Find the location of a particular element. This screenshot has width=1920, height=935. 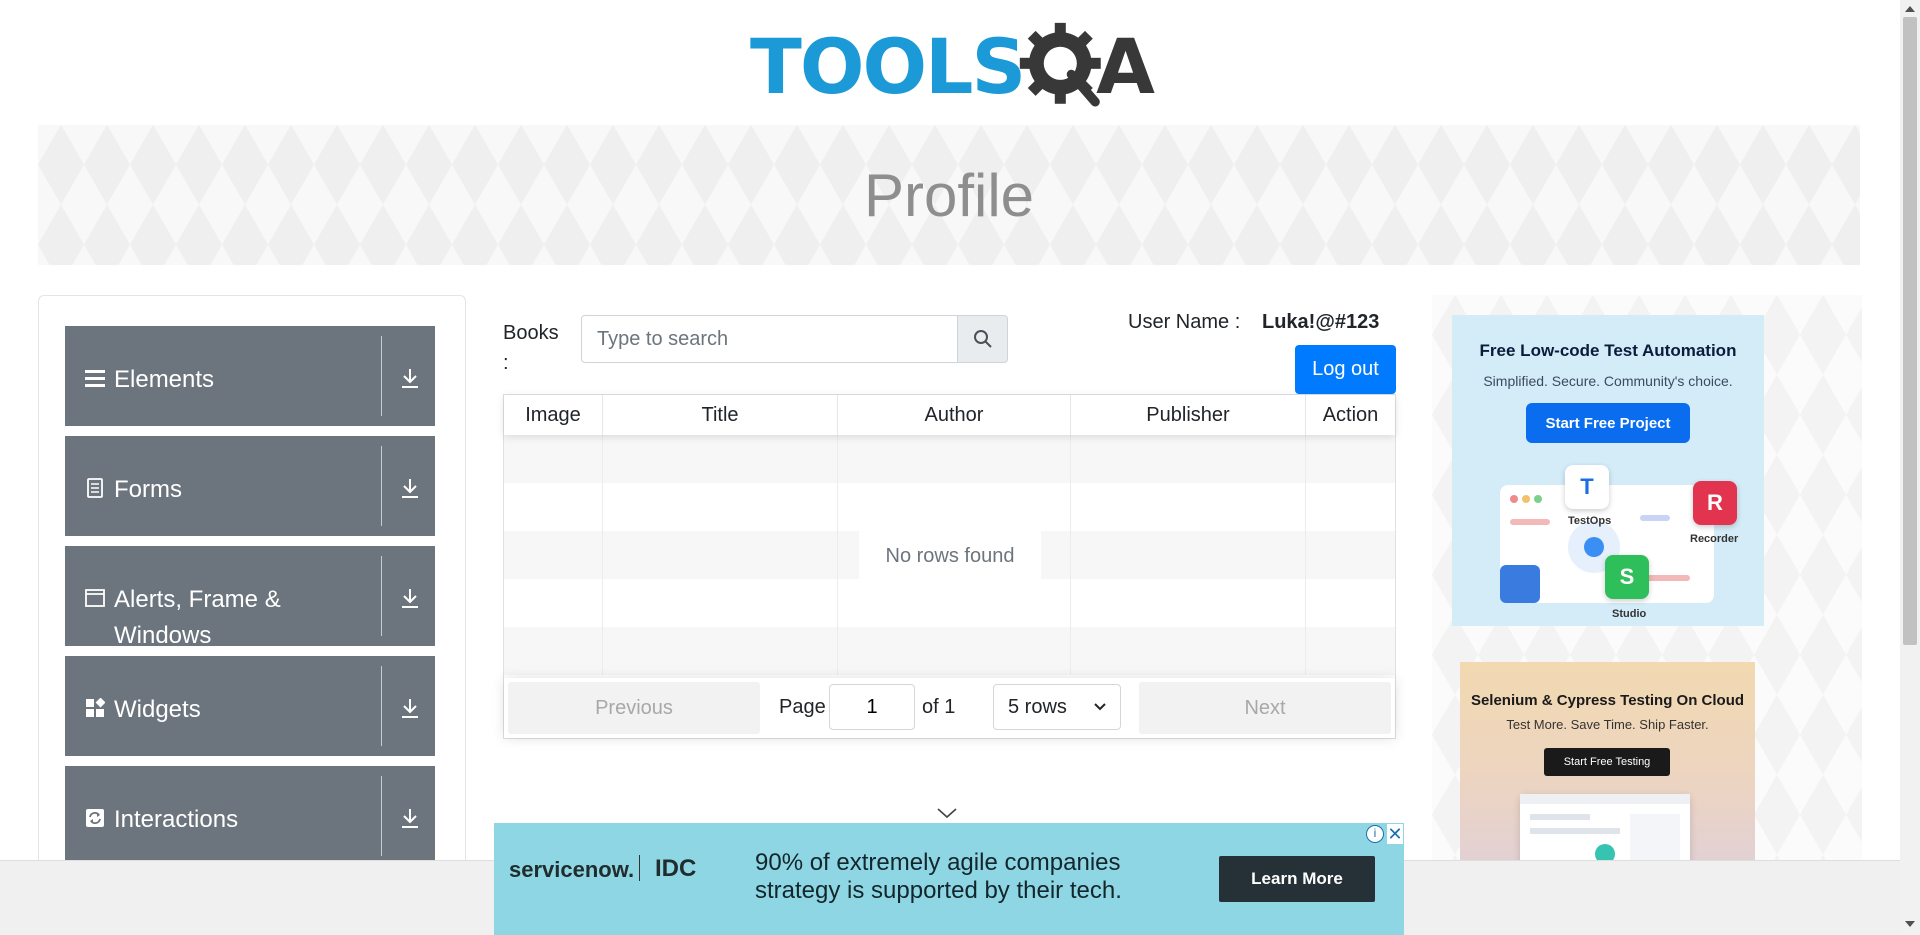

scroll-thumb is located at coordinates (1910, 331).